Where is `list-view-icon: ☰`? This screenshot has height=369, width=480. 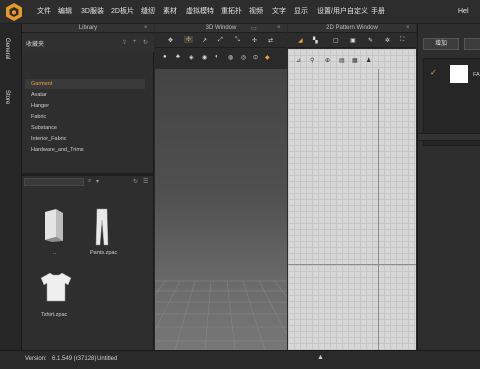
list-view-icon: ☰ is located at coordinates (145, 181).